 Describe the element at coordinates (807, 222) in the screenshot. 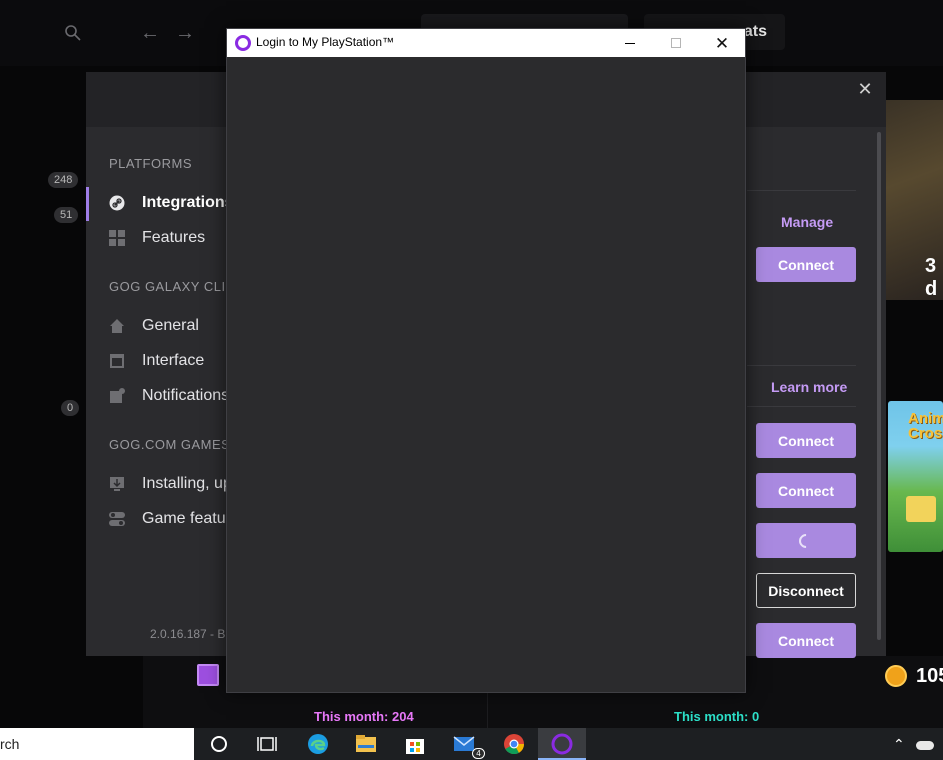

I see `manage-link: Manage` at that location.